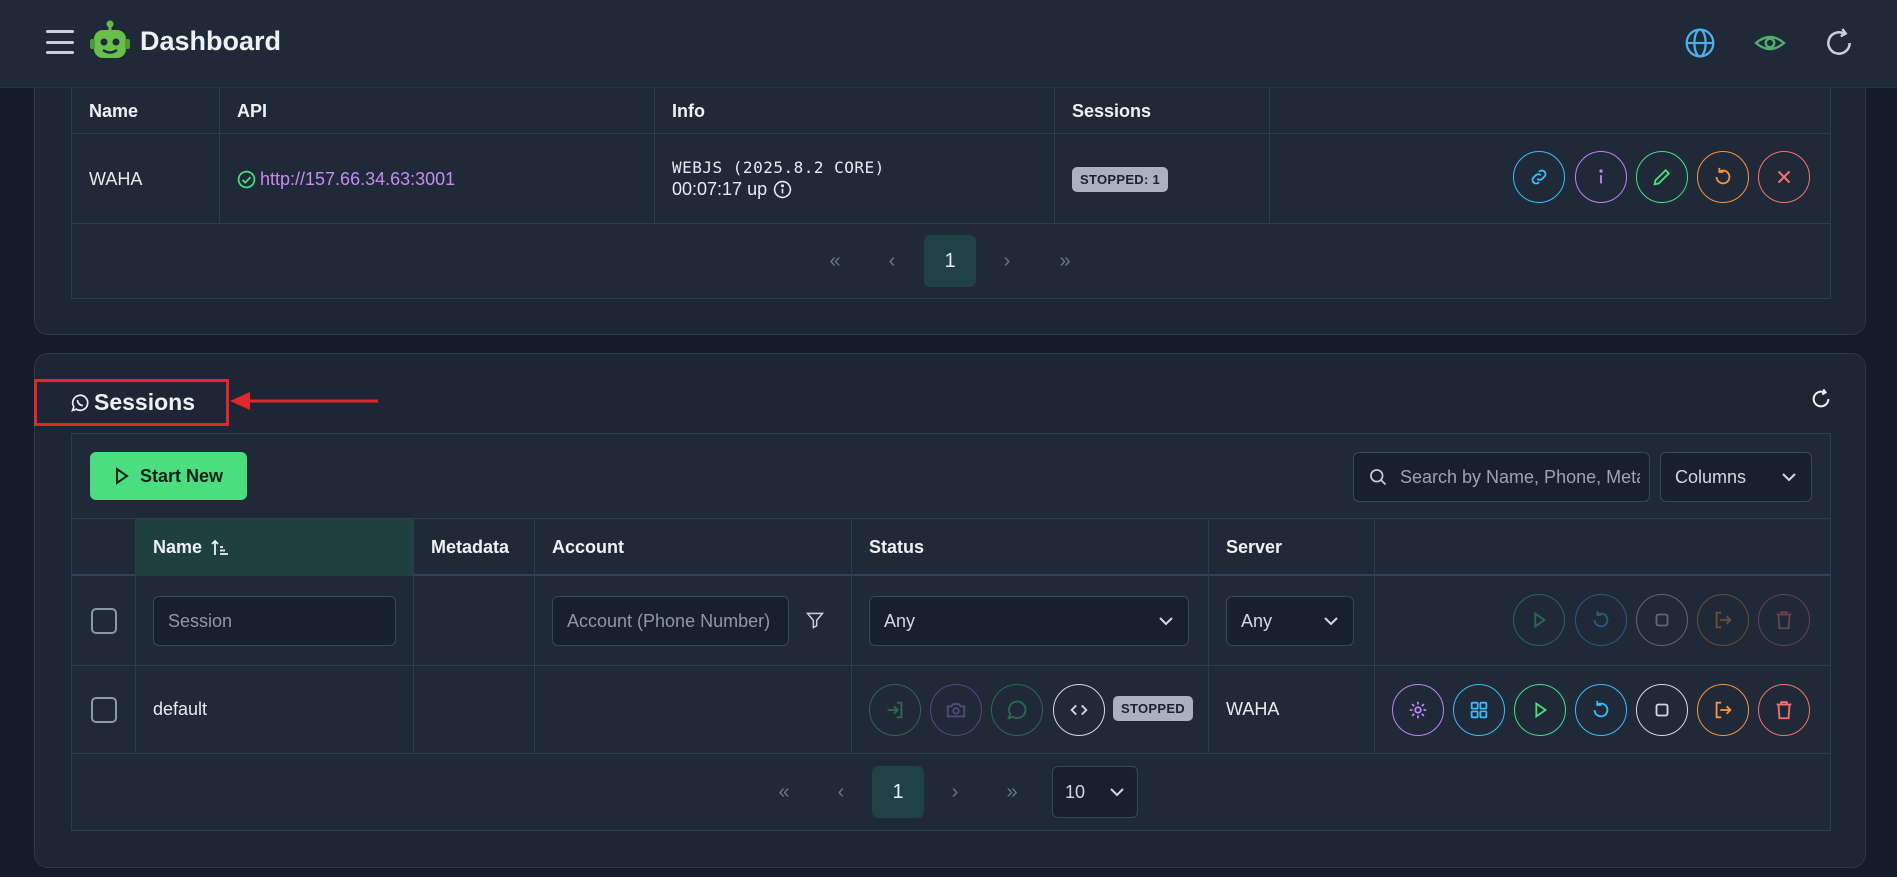 The image size is (1897, 877). I want to click on restart-session-button, so click(1601, 710).